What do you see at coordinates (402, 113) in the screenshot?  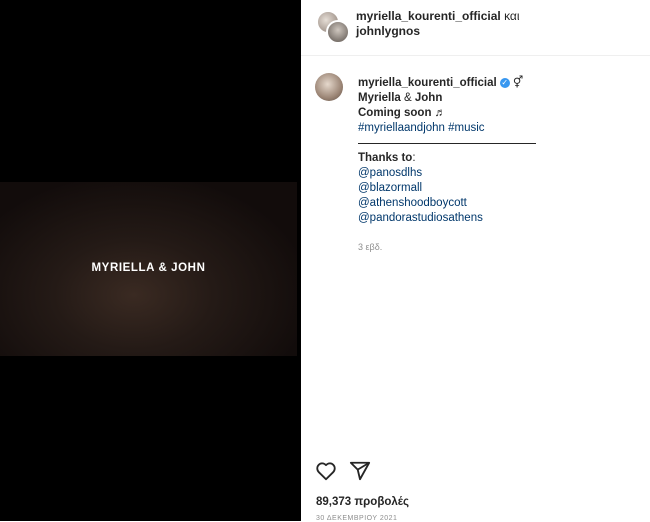 I see `caption-coming: Coming soon ♬` at bounding box center [402, 113].